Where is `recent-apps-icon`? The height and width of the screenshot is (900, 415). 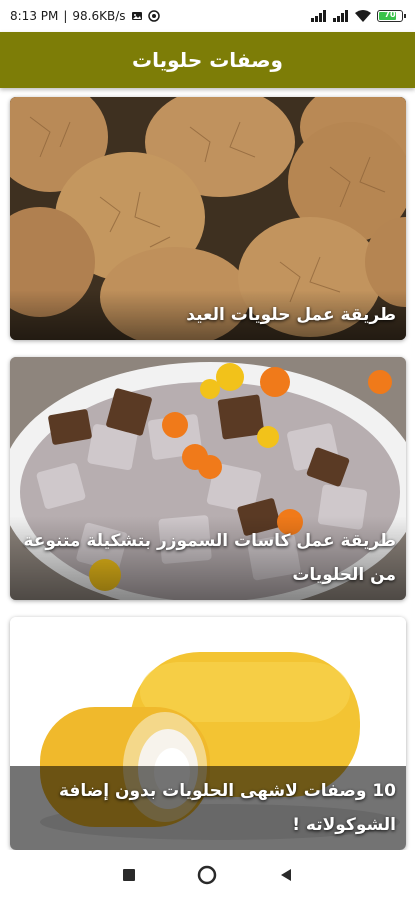 recent-apps-icon is located at coordinates (129, 875).